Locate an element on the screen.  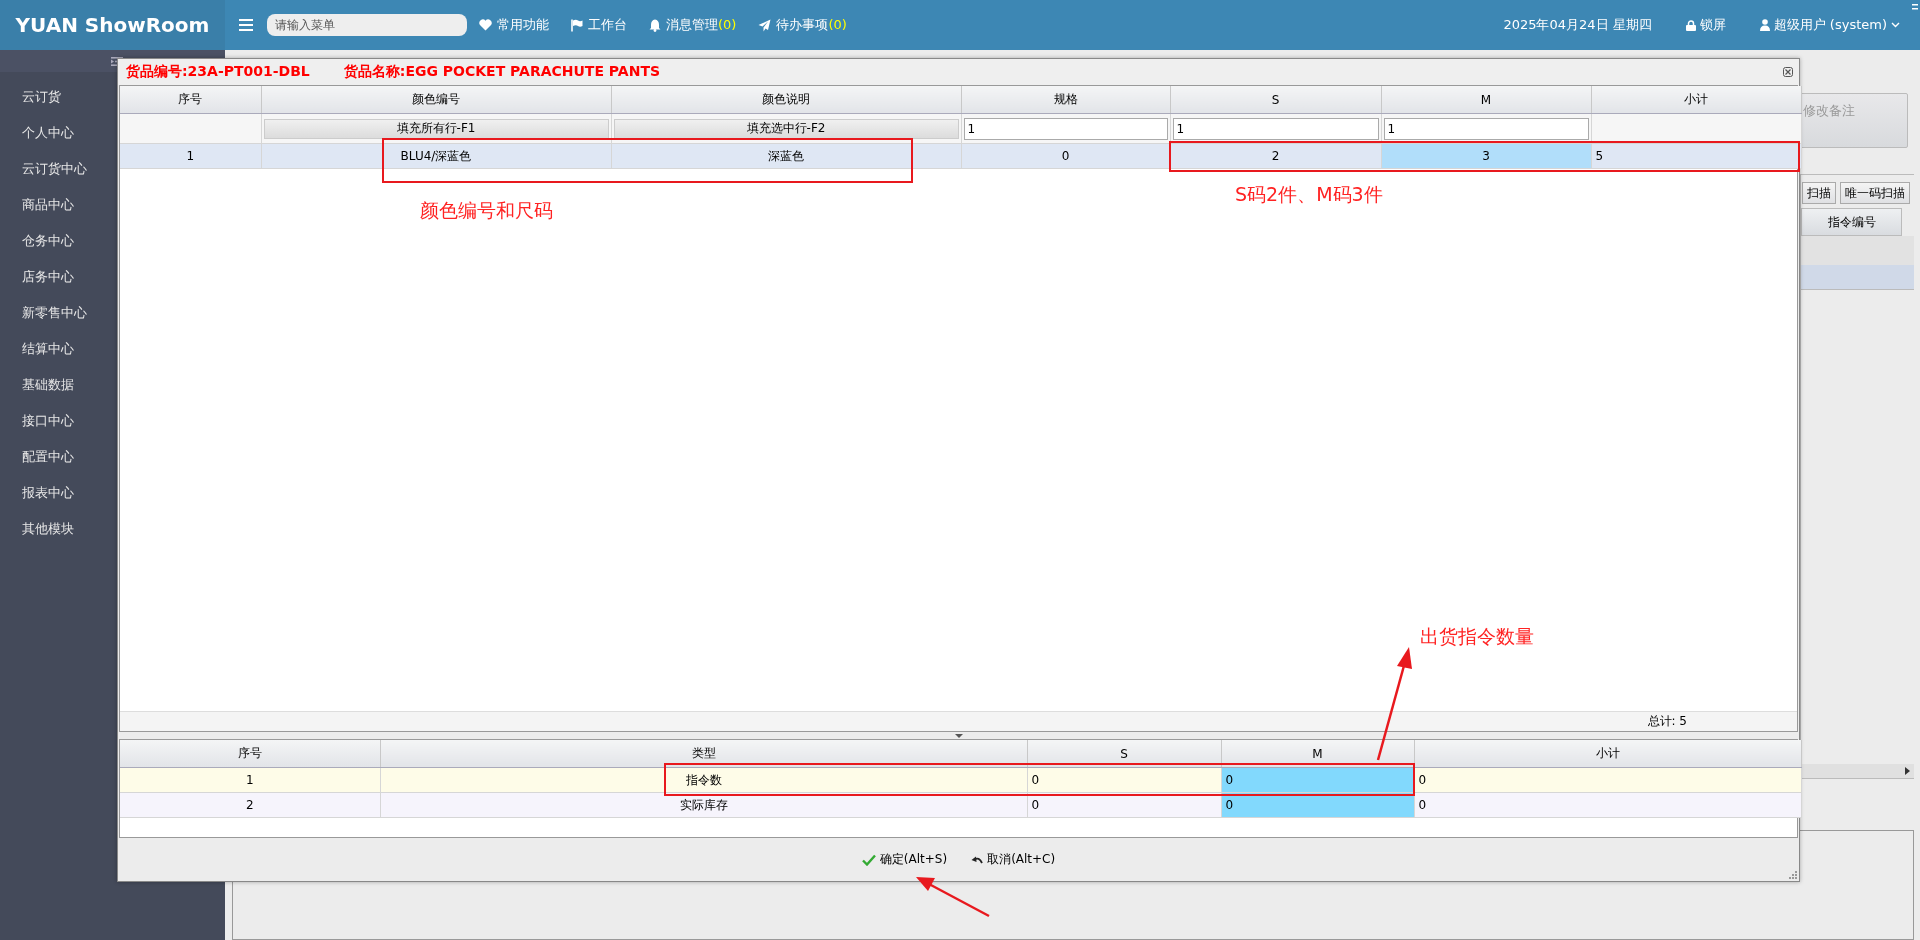
lock-screen-link: 锁屏 is located at coordinates (1705, 25).